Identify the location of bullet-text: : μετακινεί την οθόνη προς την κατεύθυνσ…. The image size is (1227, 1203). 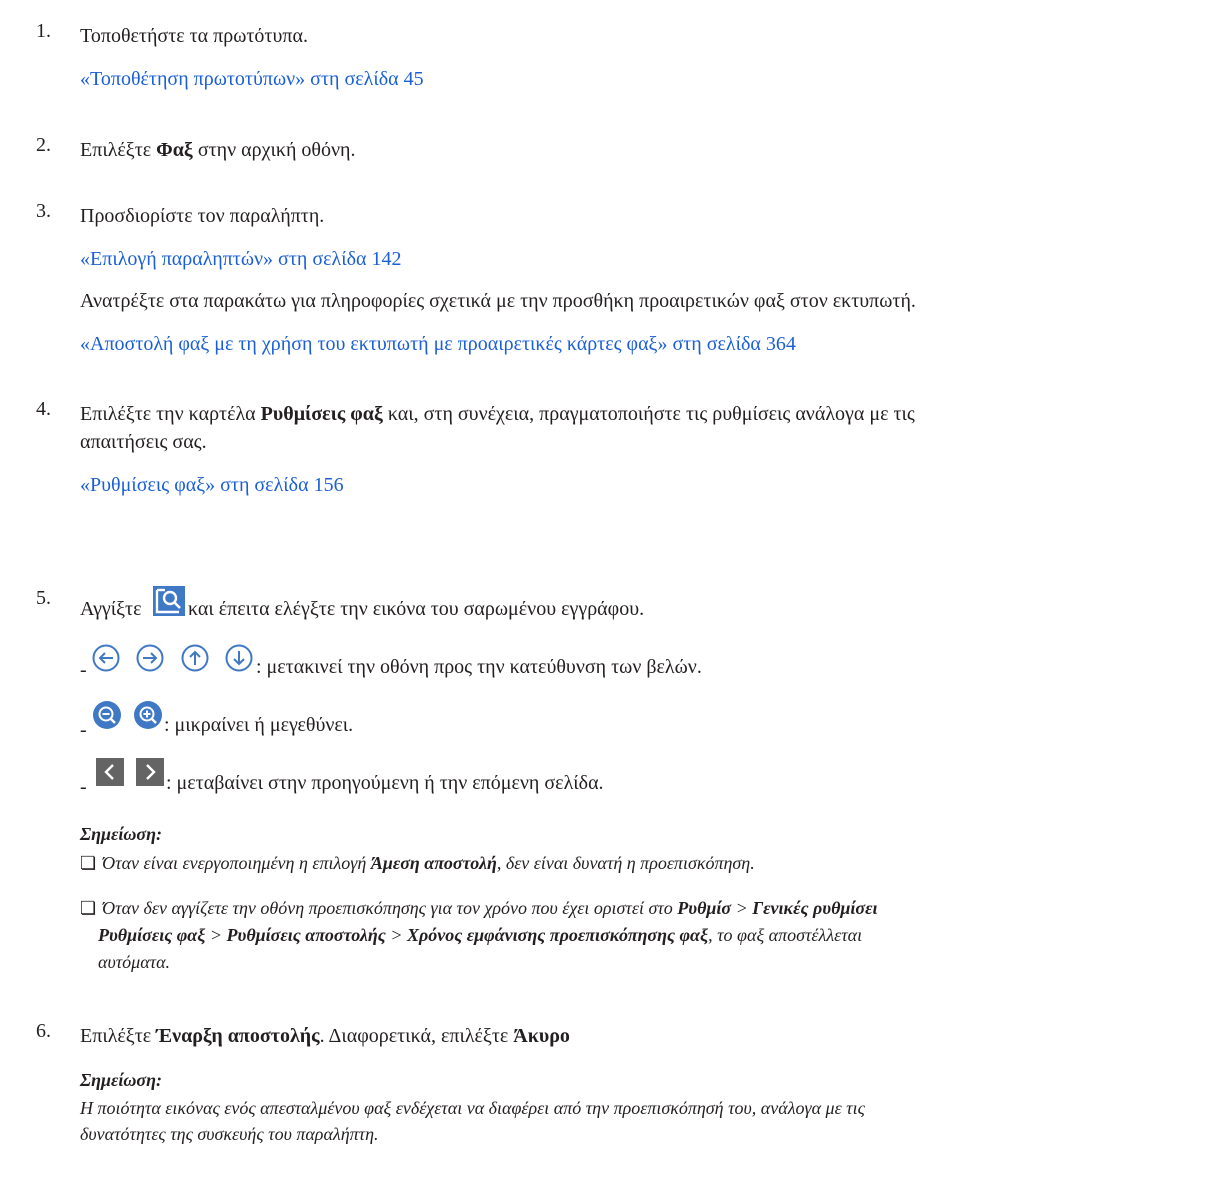
(479, 667).